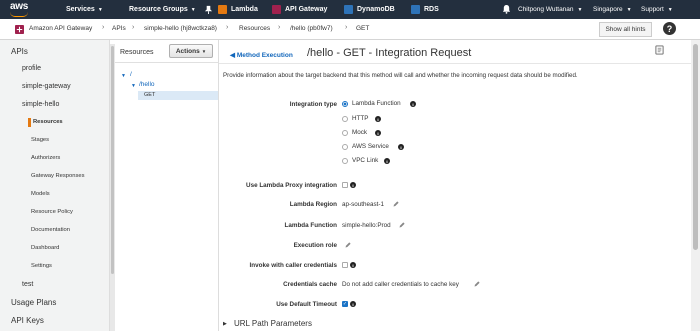 This screenshot has height=331, width=700. Describe the element at coordinates (311, 28) in the screenshot. I see `breadcrumb-resource: /hello (pb0fw7)` at that location.